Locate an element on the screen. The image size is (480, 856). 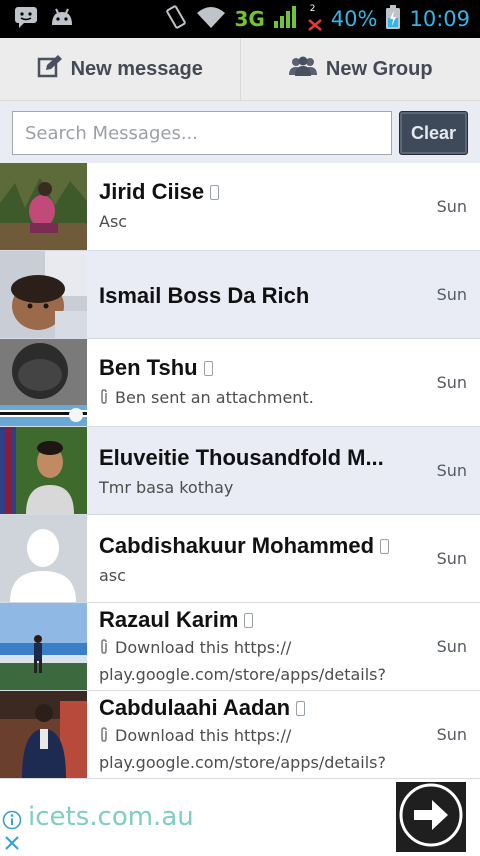
conversation-row: Jirid Ciise Asc Sun is located at coordinates (240, 207).